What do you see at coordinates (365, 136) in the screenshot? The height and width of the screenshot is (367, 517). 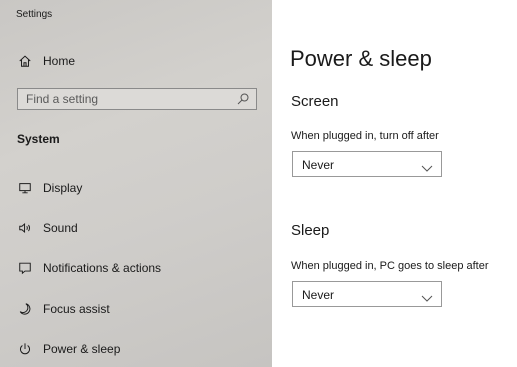 I see `screen-label: When plugged in, turn off after` at bounding box center [365, 136].